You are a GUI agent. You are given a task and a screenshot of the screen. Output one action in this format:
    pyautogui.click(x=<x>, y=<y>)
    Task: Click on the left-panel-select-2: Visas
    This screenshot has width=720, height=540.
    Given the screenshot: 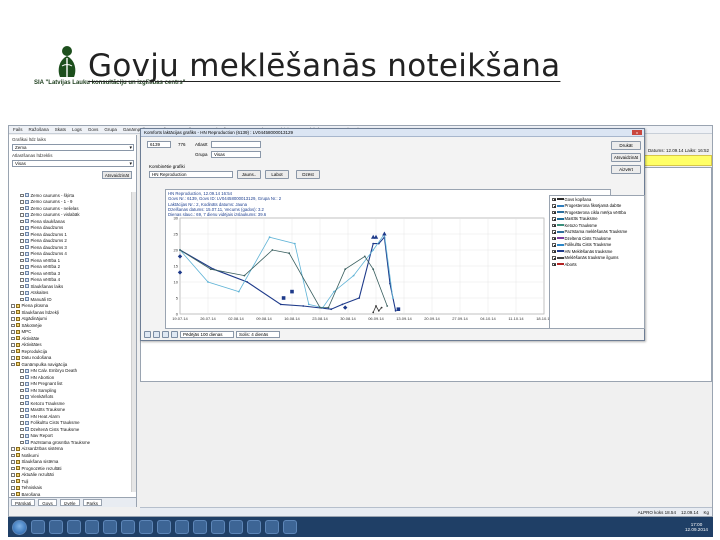 What is the action you would take?
    pyautogui.click(x=73, y=163)
    